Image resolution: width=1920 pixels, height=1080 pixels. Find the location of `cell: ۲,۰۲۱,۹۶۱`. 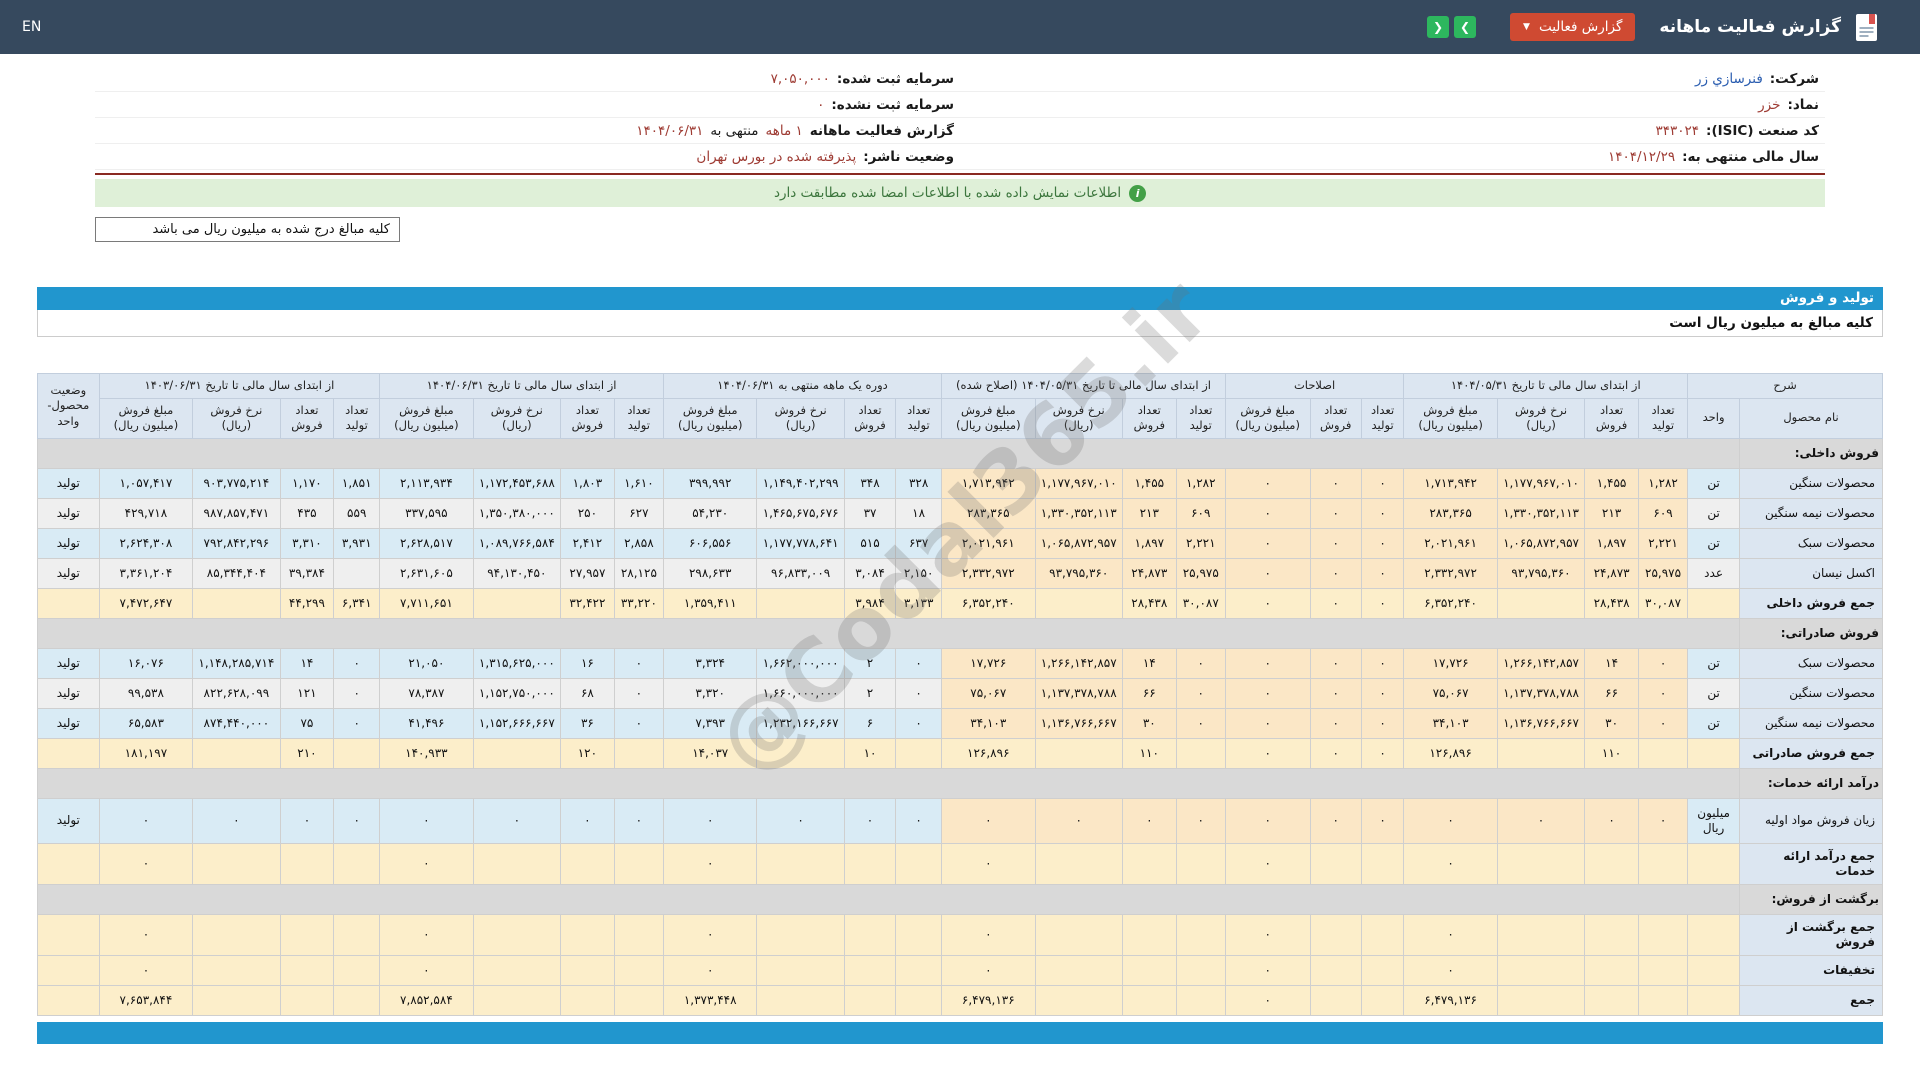

cell: ۲,۰۲۱,۹۶۱ is located at coordinates (988, 543).